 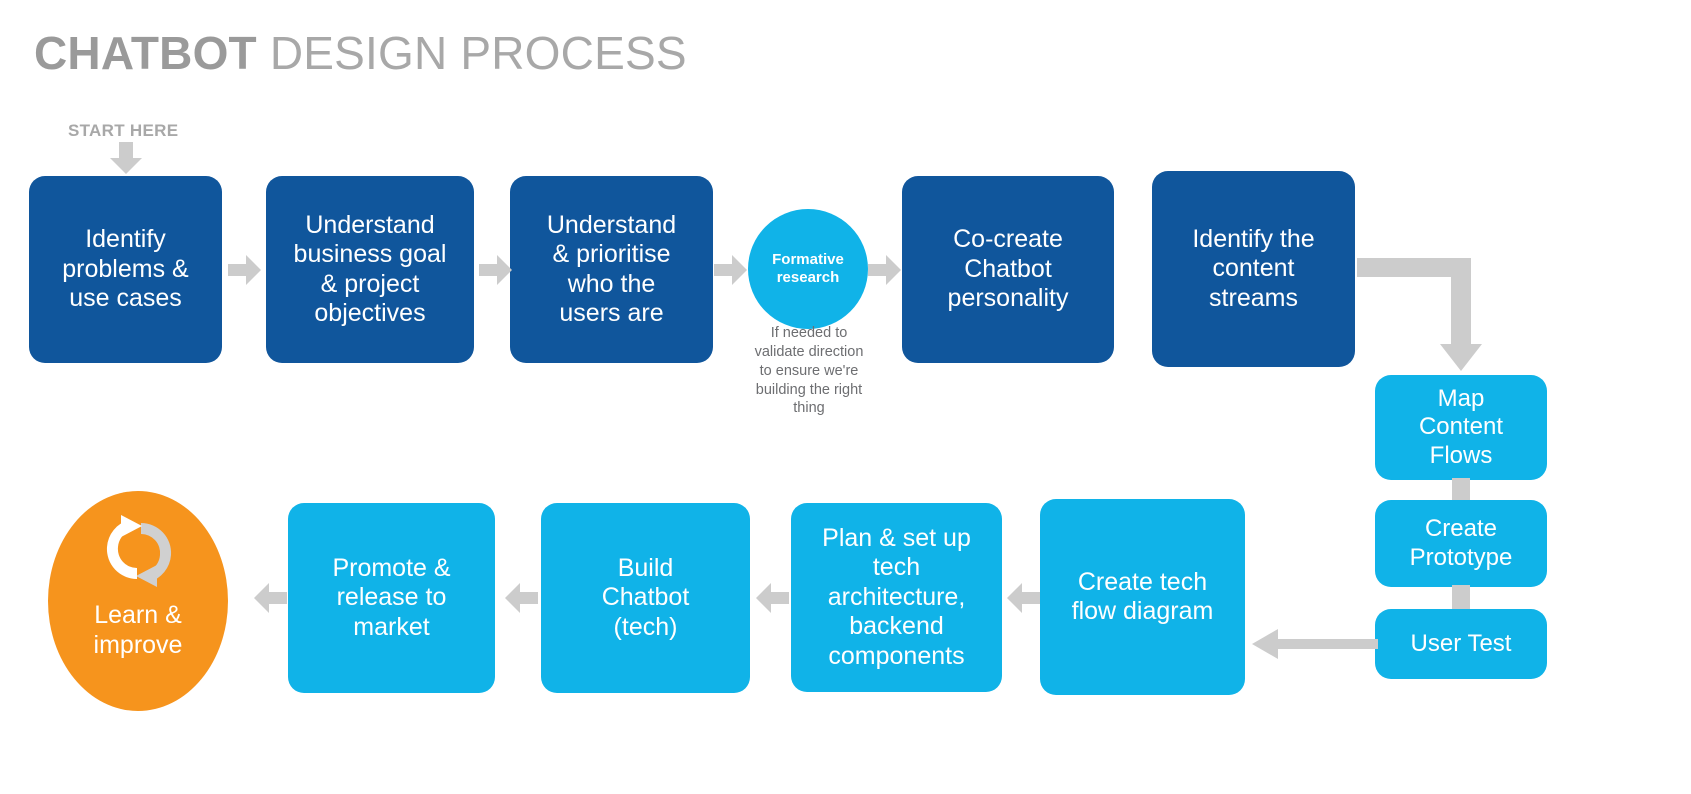 I want to click on node-label: Co-create Chatbot personality, so click(x=1008, y=269).